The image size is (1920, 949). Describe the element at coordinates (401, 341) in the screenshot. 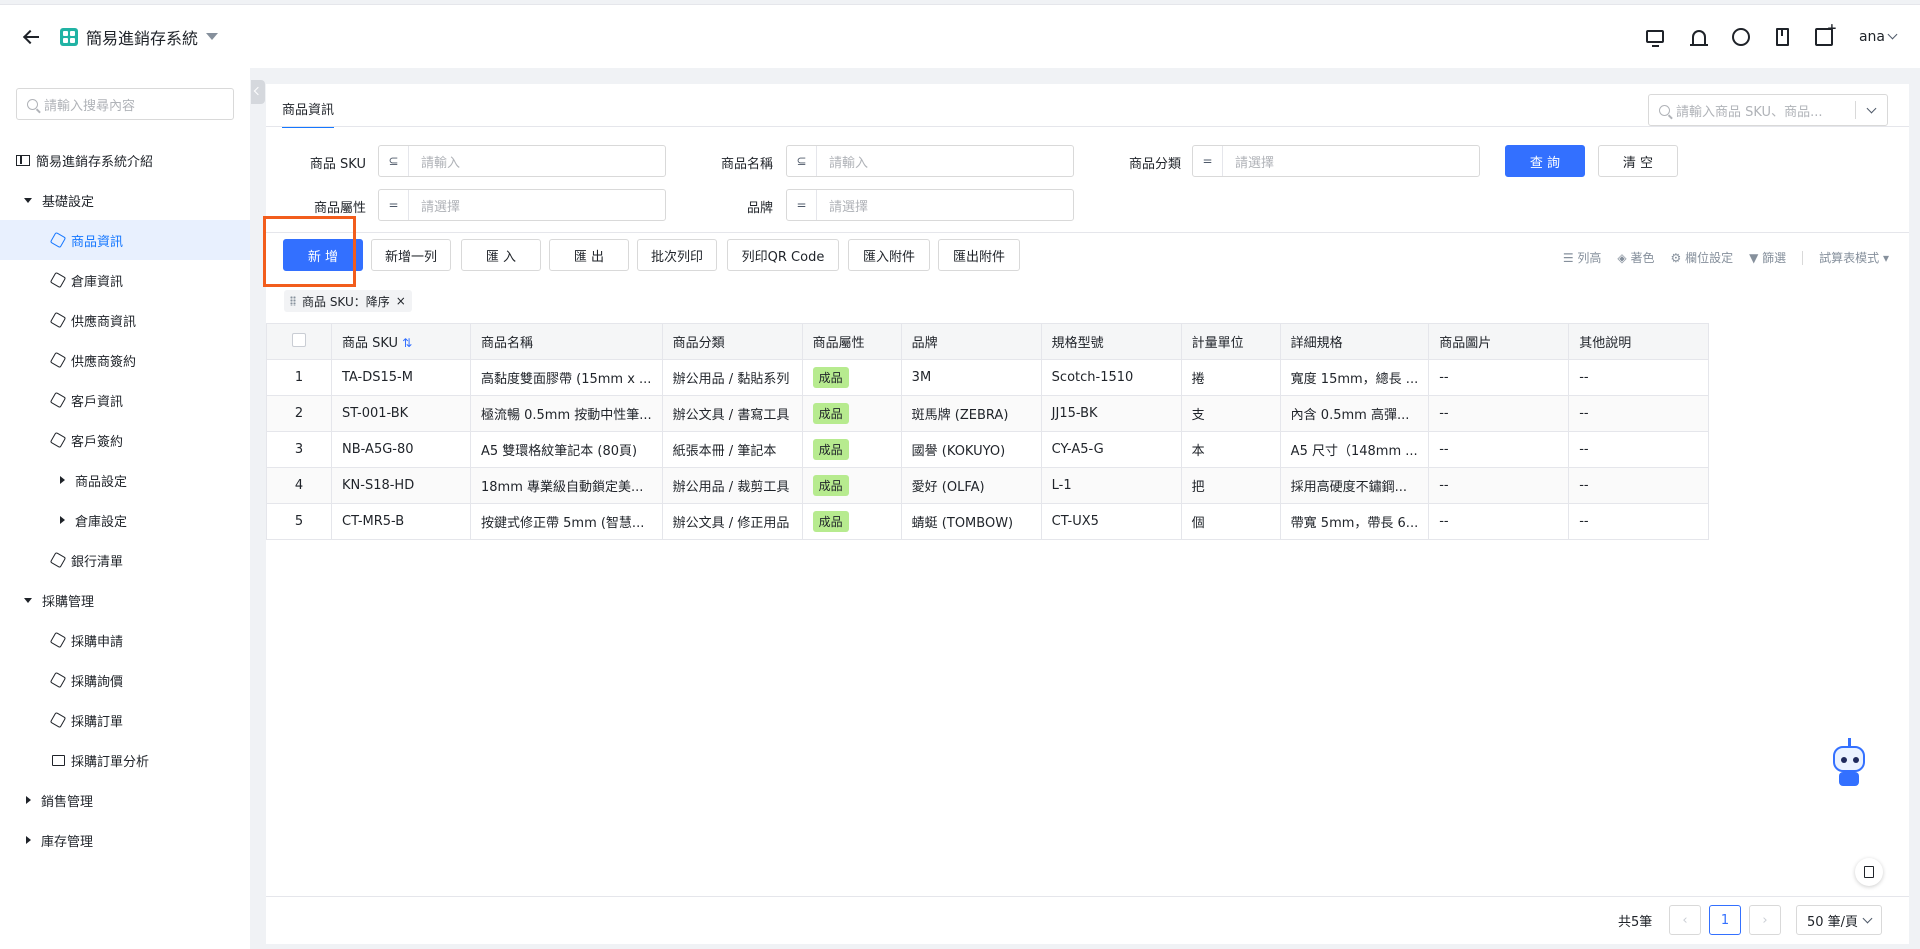

I see `col-header-sku: 商品 SKU ⇅` at that location.